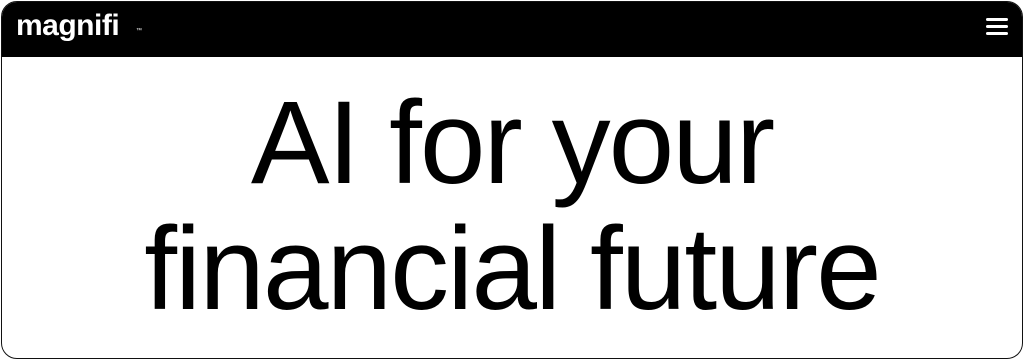 Image resolution: width=1024 pixels, height=360 pixels. What do you see at coordinates (68, 26) in the screenshot?
I see `magnifi-logo: magnifi` at bounding box center [68, 26].